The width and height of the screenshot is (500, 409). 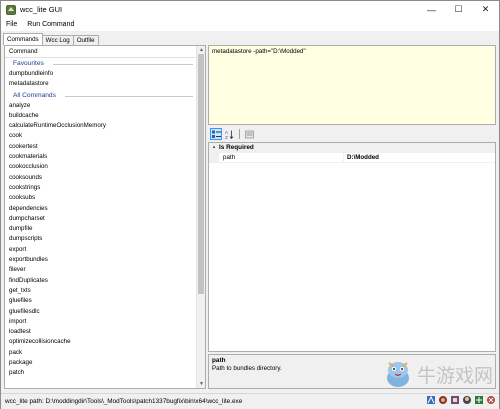 I want to click on command-item: buildcache, so click(x=101, y=116).